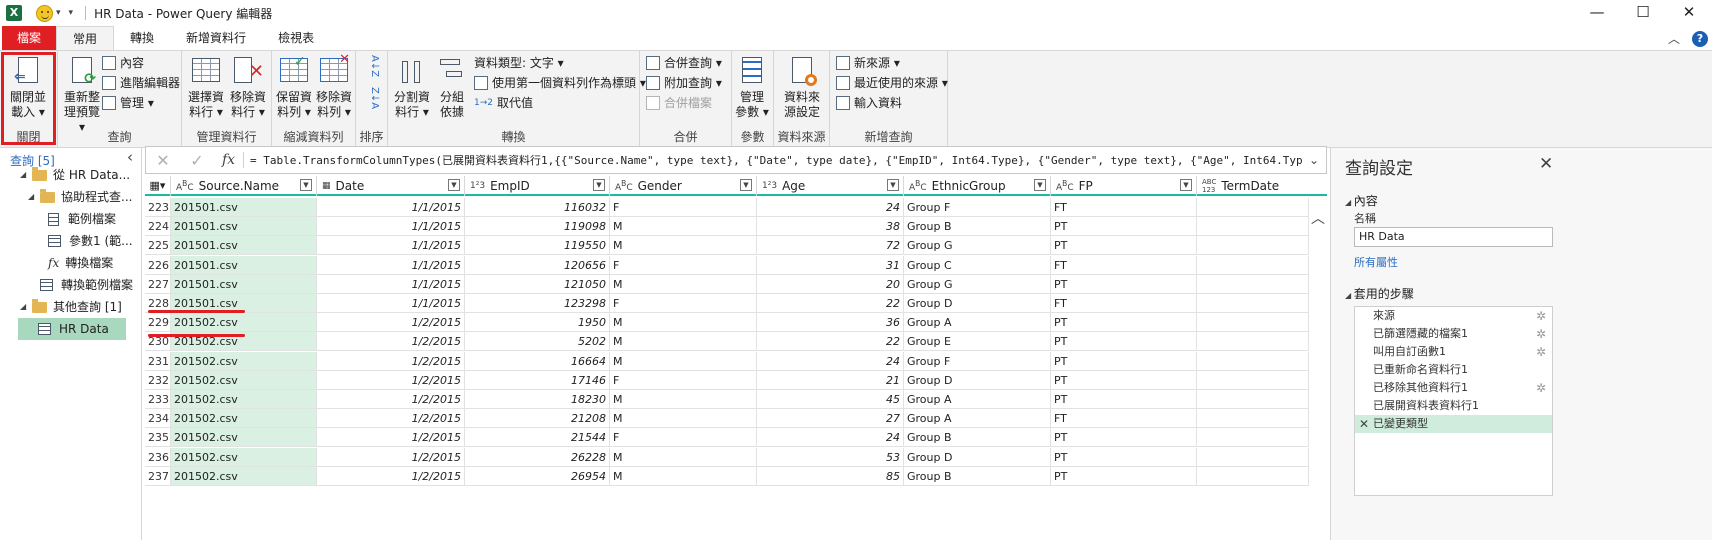  Describe the element at coordinates (248, 87) in the screenshot. I see `remove-columns-button: ✕ 移除資 料行 ▾` at that location.